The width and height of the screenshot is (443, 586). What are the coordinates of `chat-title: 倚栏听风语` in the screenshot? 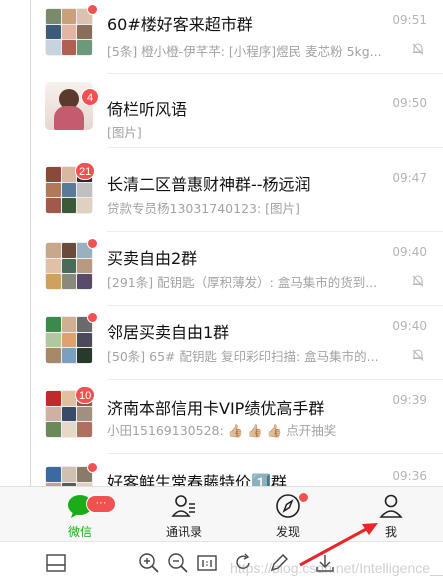 It's located at (147, 109).